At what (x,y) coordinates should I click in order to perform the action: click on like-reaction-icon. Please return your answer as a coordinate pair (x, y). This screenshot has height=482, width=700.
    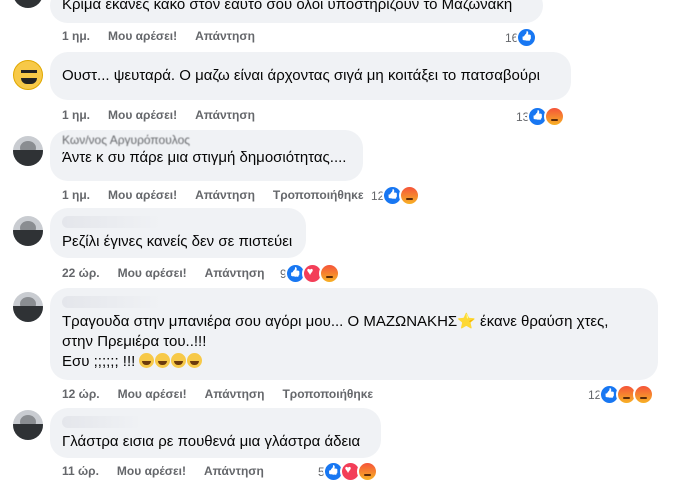
    Looking at the image, I should click on (527, 37).